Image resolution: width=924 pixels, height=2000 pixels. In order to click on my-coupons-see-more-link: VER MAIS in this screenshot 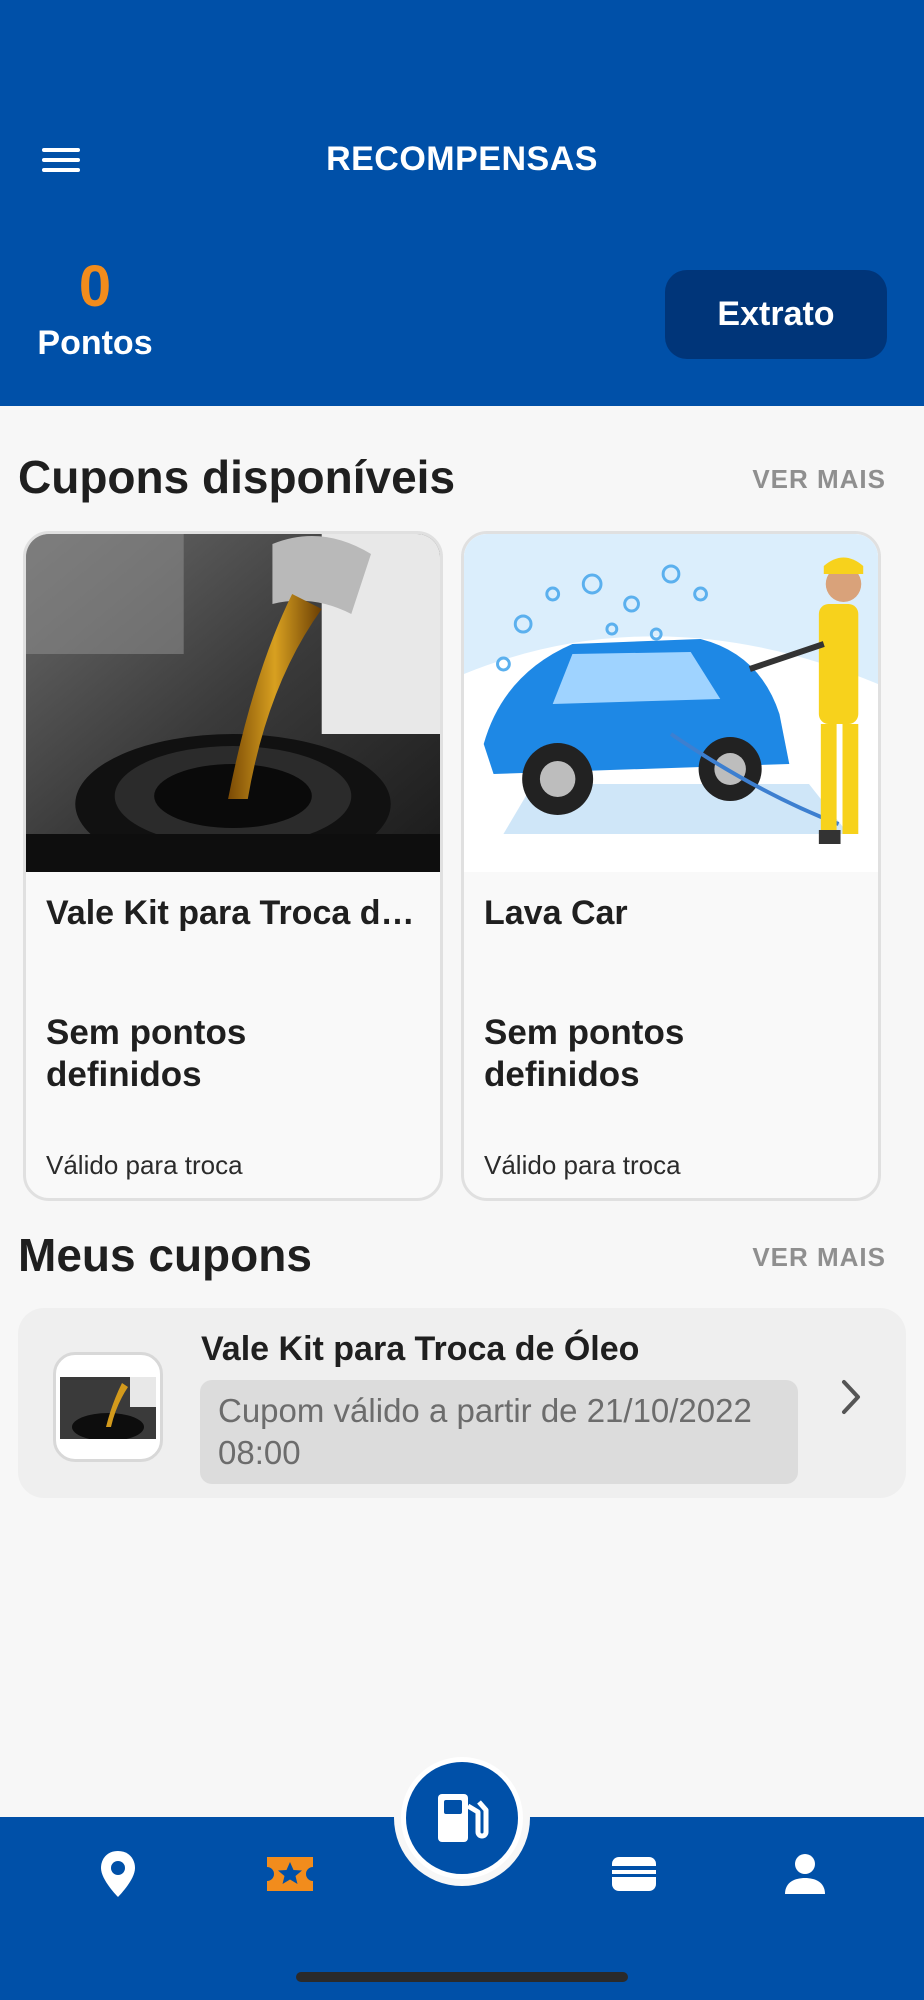, I will do `click(819, 1257)`.